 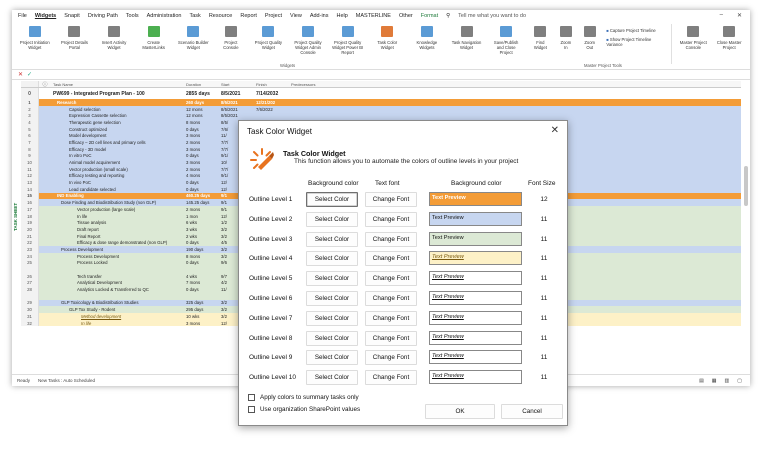 I want to click on ribbon-button: Project Quality Widget Admin Console, so click(x=308, y=39).